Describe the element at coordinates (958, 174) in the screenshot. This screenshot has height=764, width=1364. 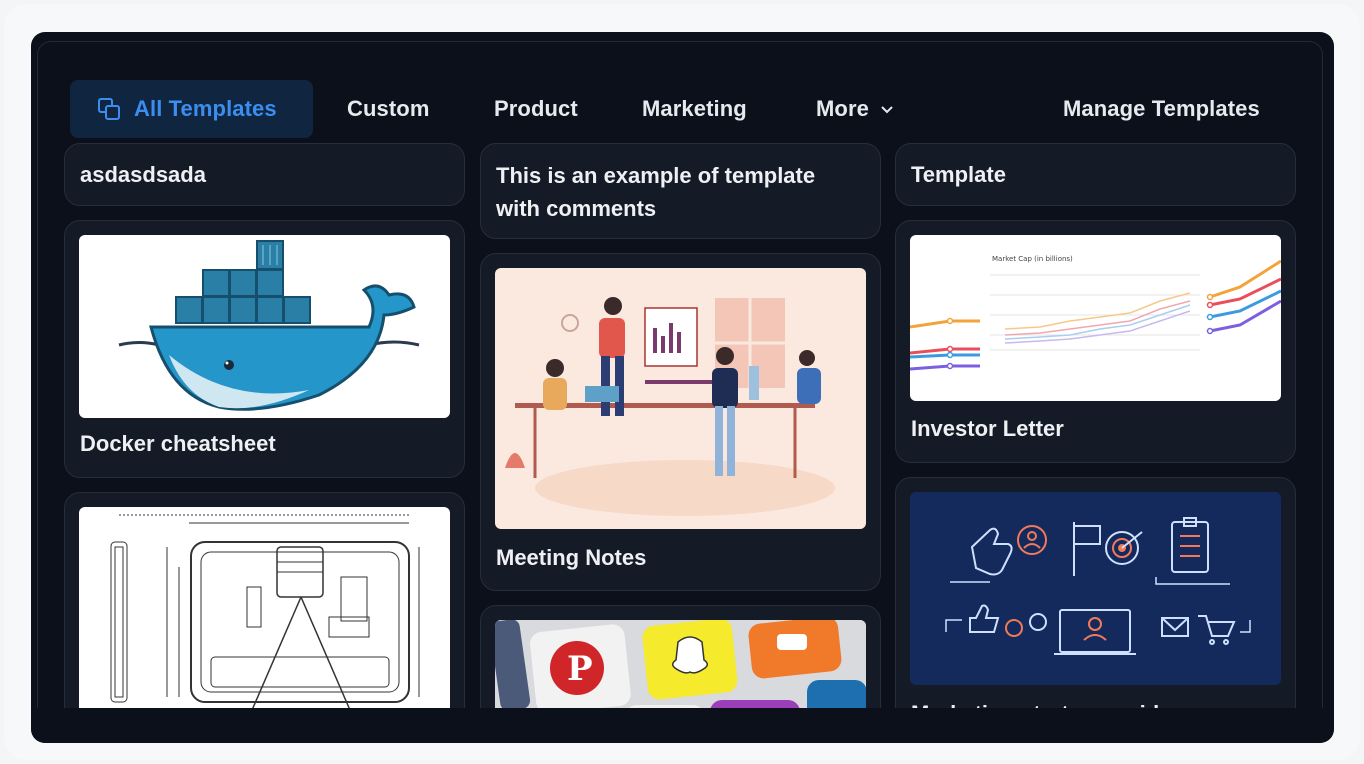
I see `card-title: Template` at that location.